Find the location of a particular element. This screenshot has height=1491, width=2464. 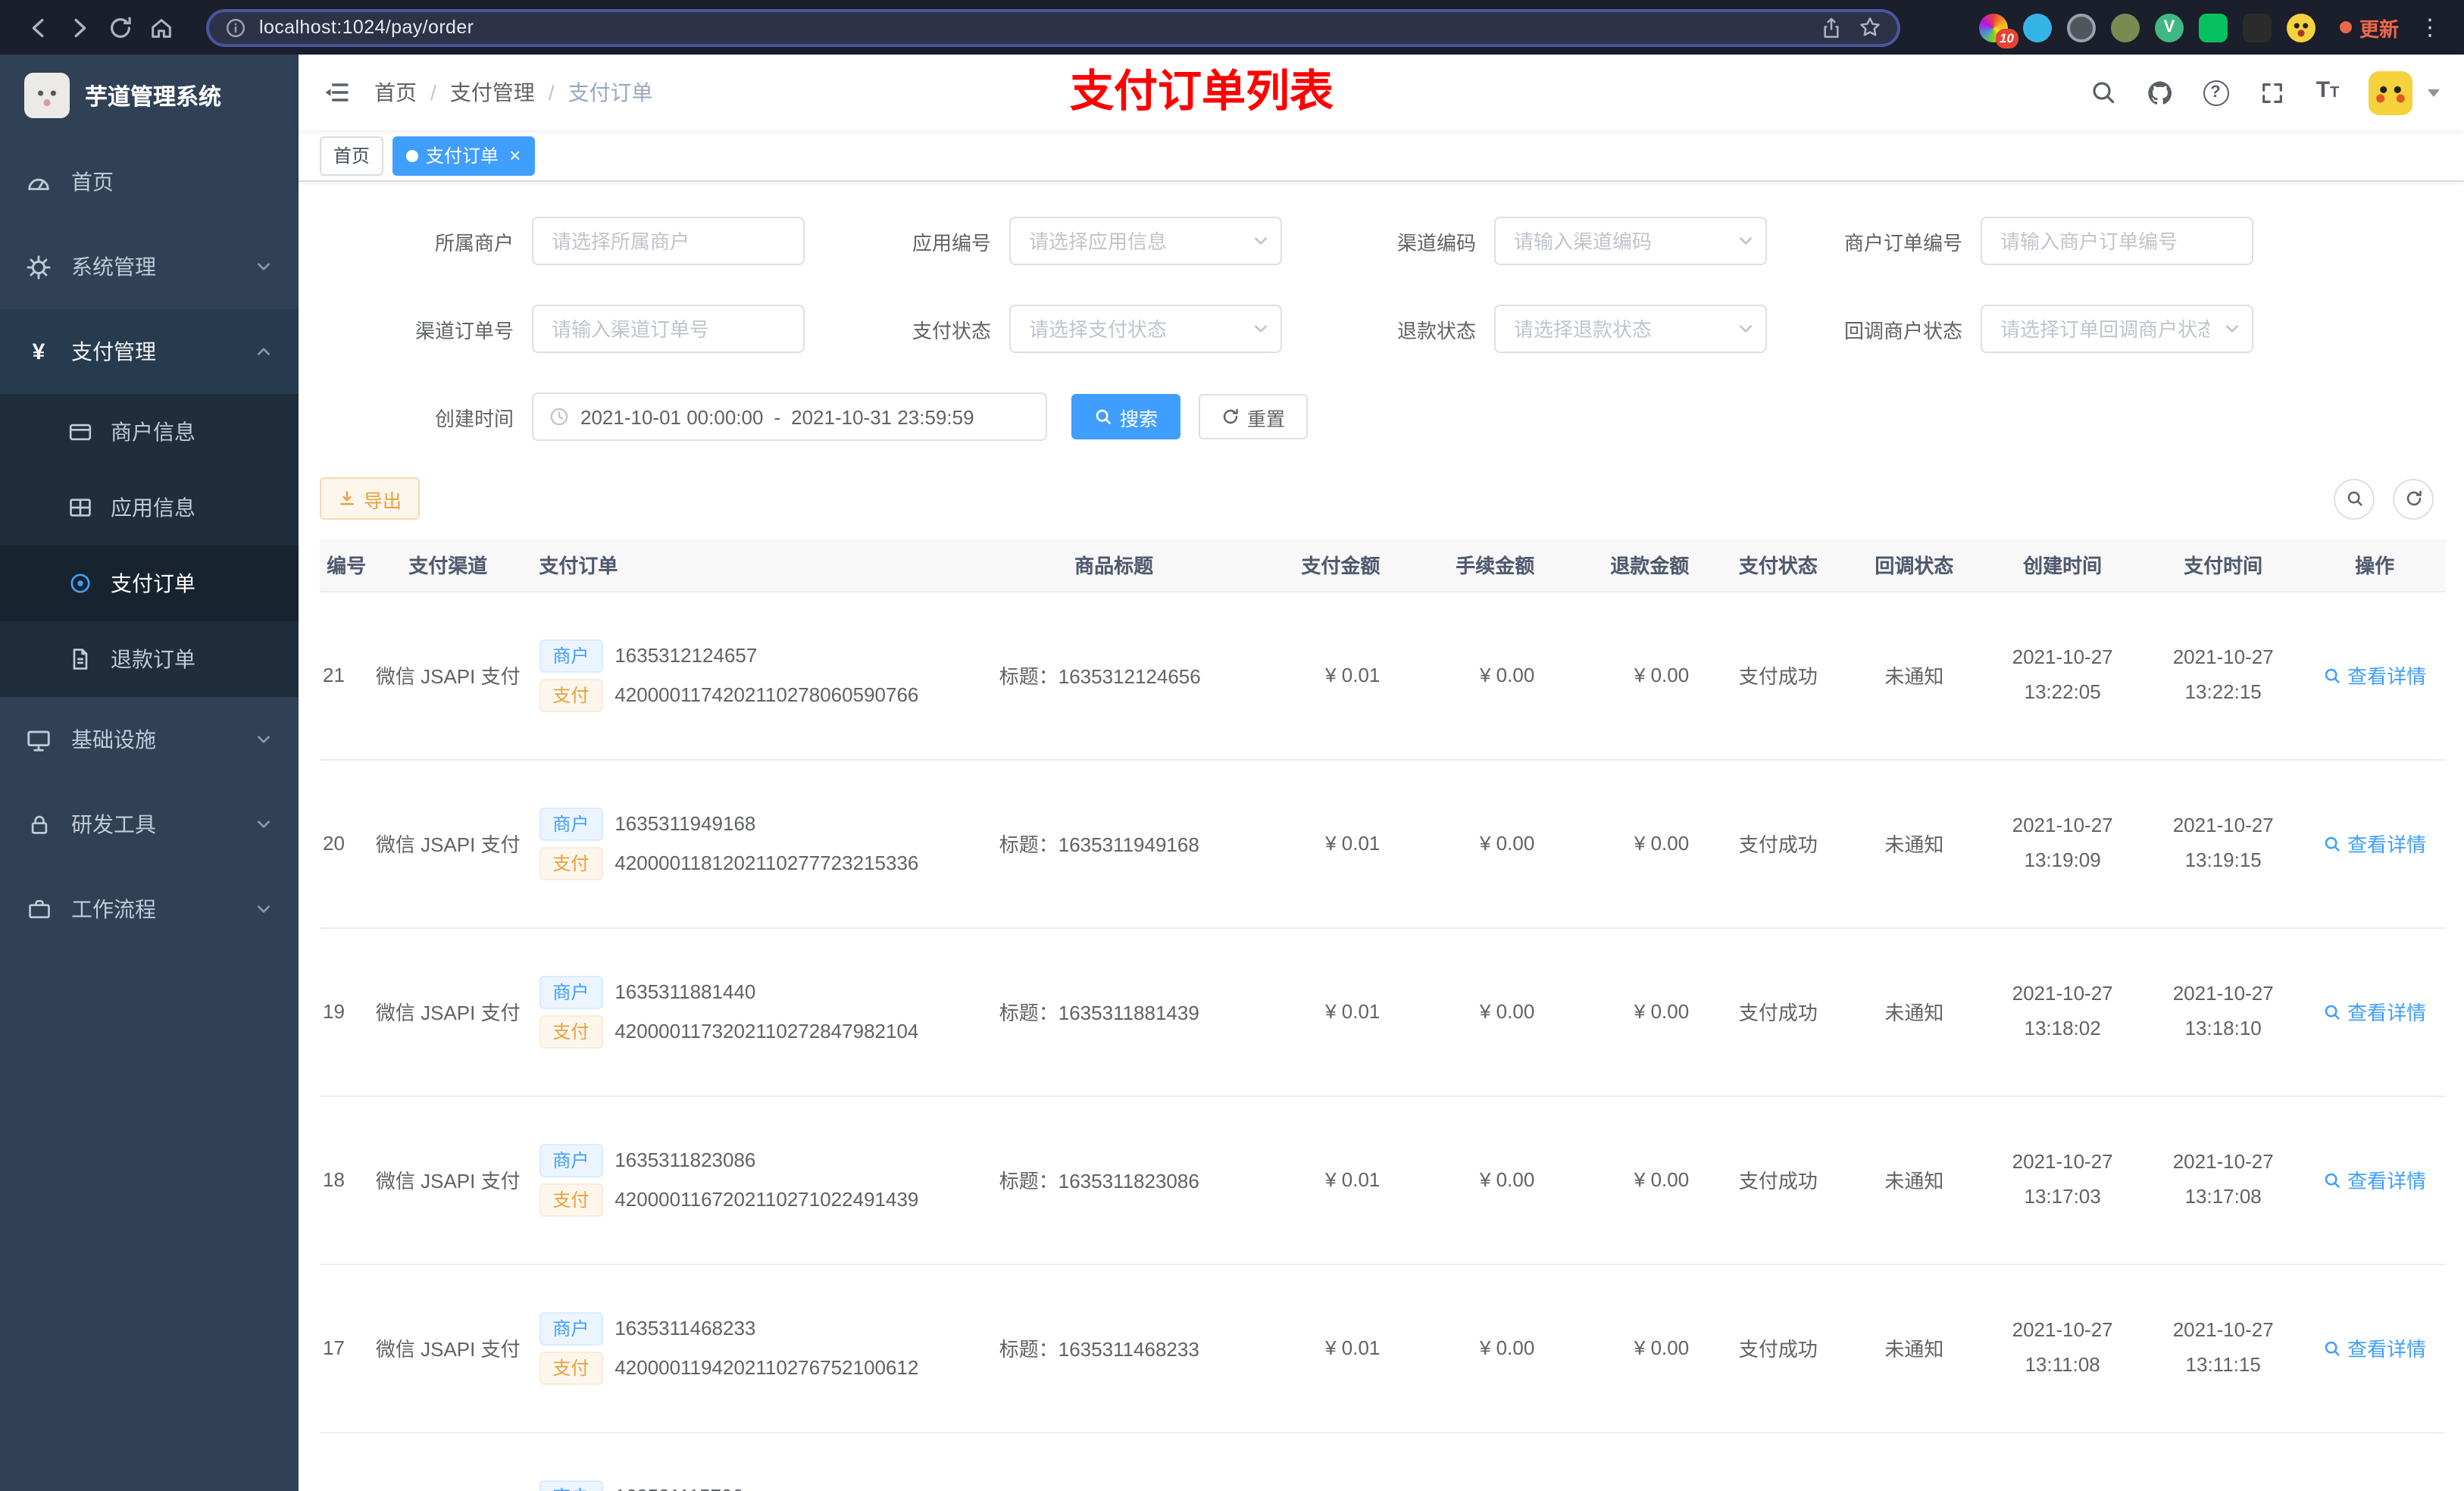

filter-label-merchant: 所属商户 is located at coordinates (474, 242).